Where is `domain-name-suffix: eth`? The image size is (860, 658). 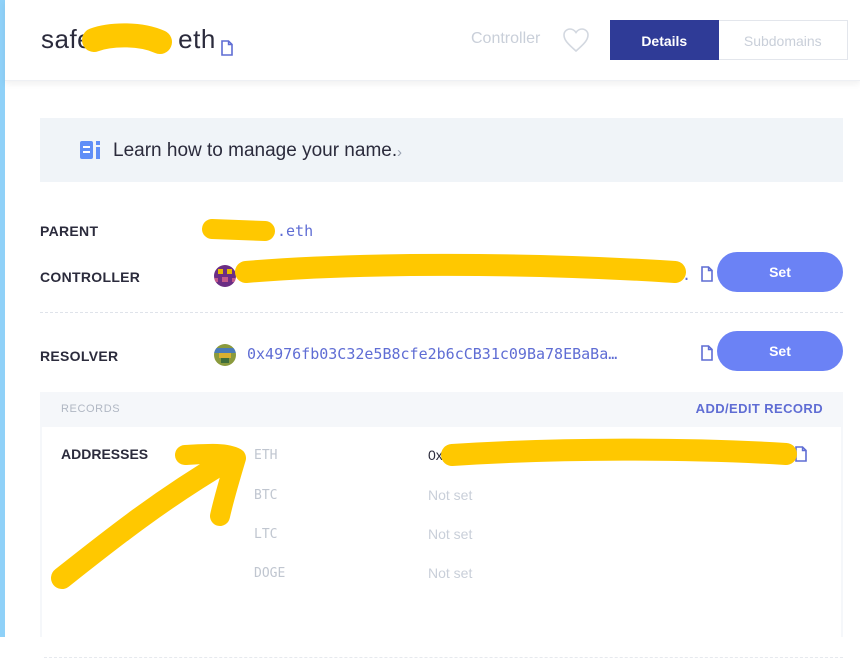 domain-name-suffix: eth is located at coordinates (197, 39).